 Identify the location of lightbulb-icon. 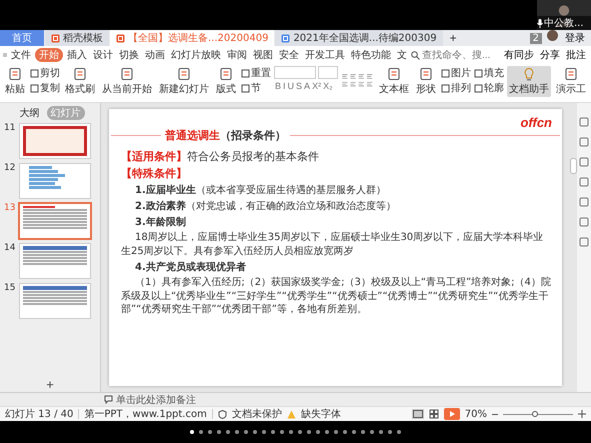
(529, 74).